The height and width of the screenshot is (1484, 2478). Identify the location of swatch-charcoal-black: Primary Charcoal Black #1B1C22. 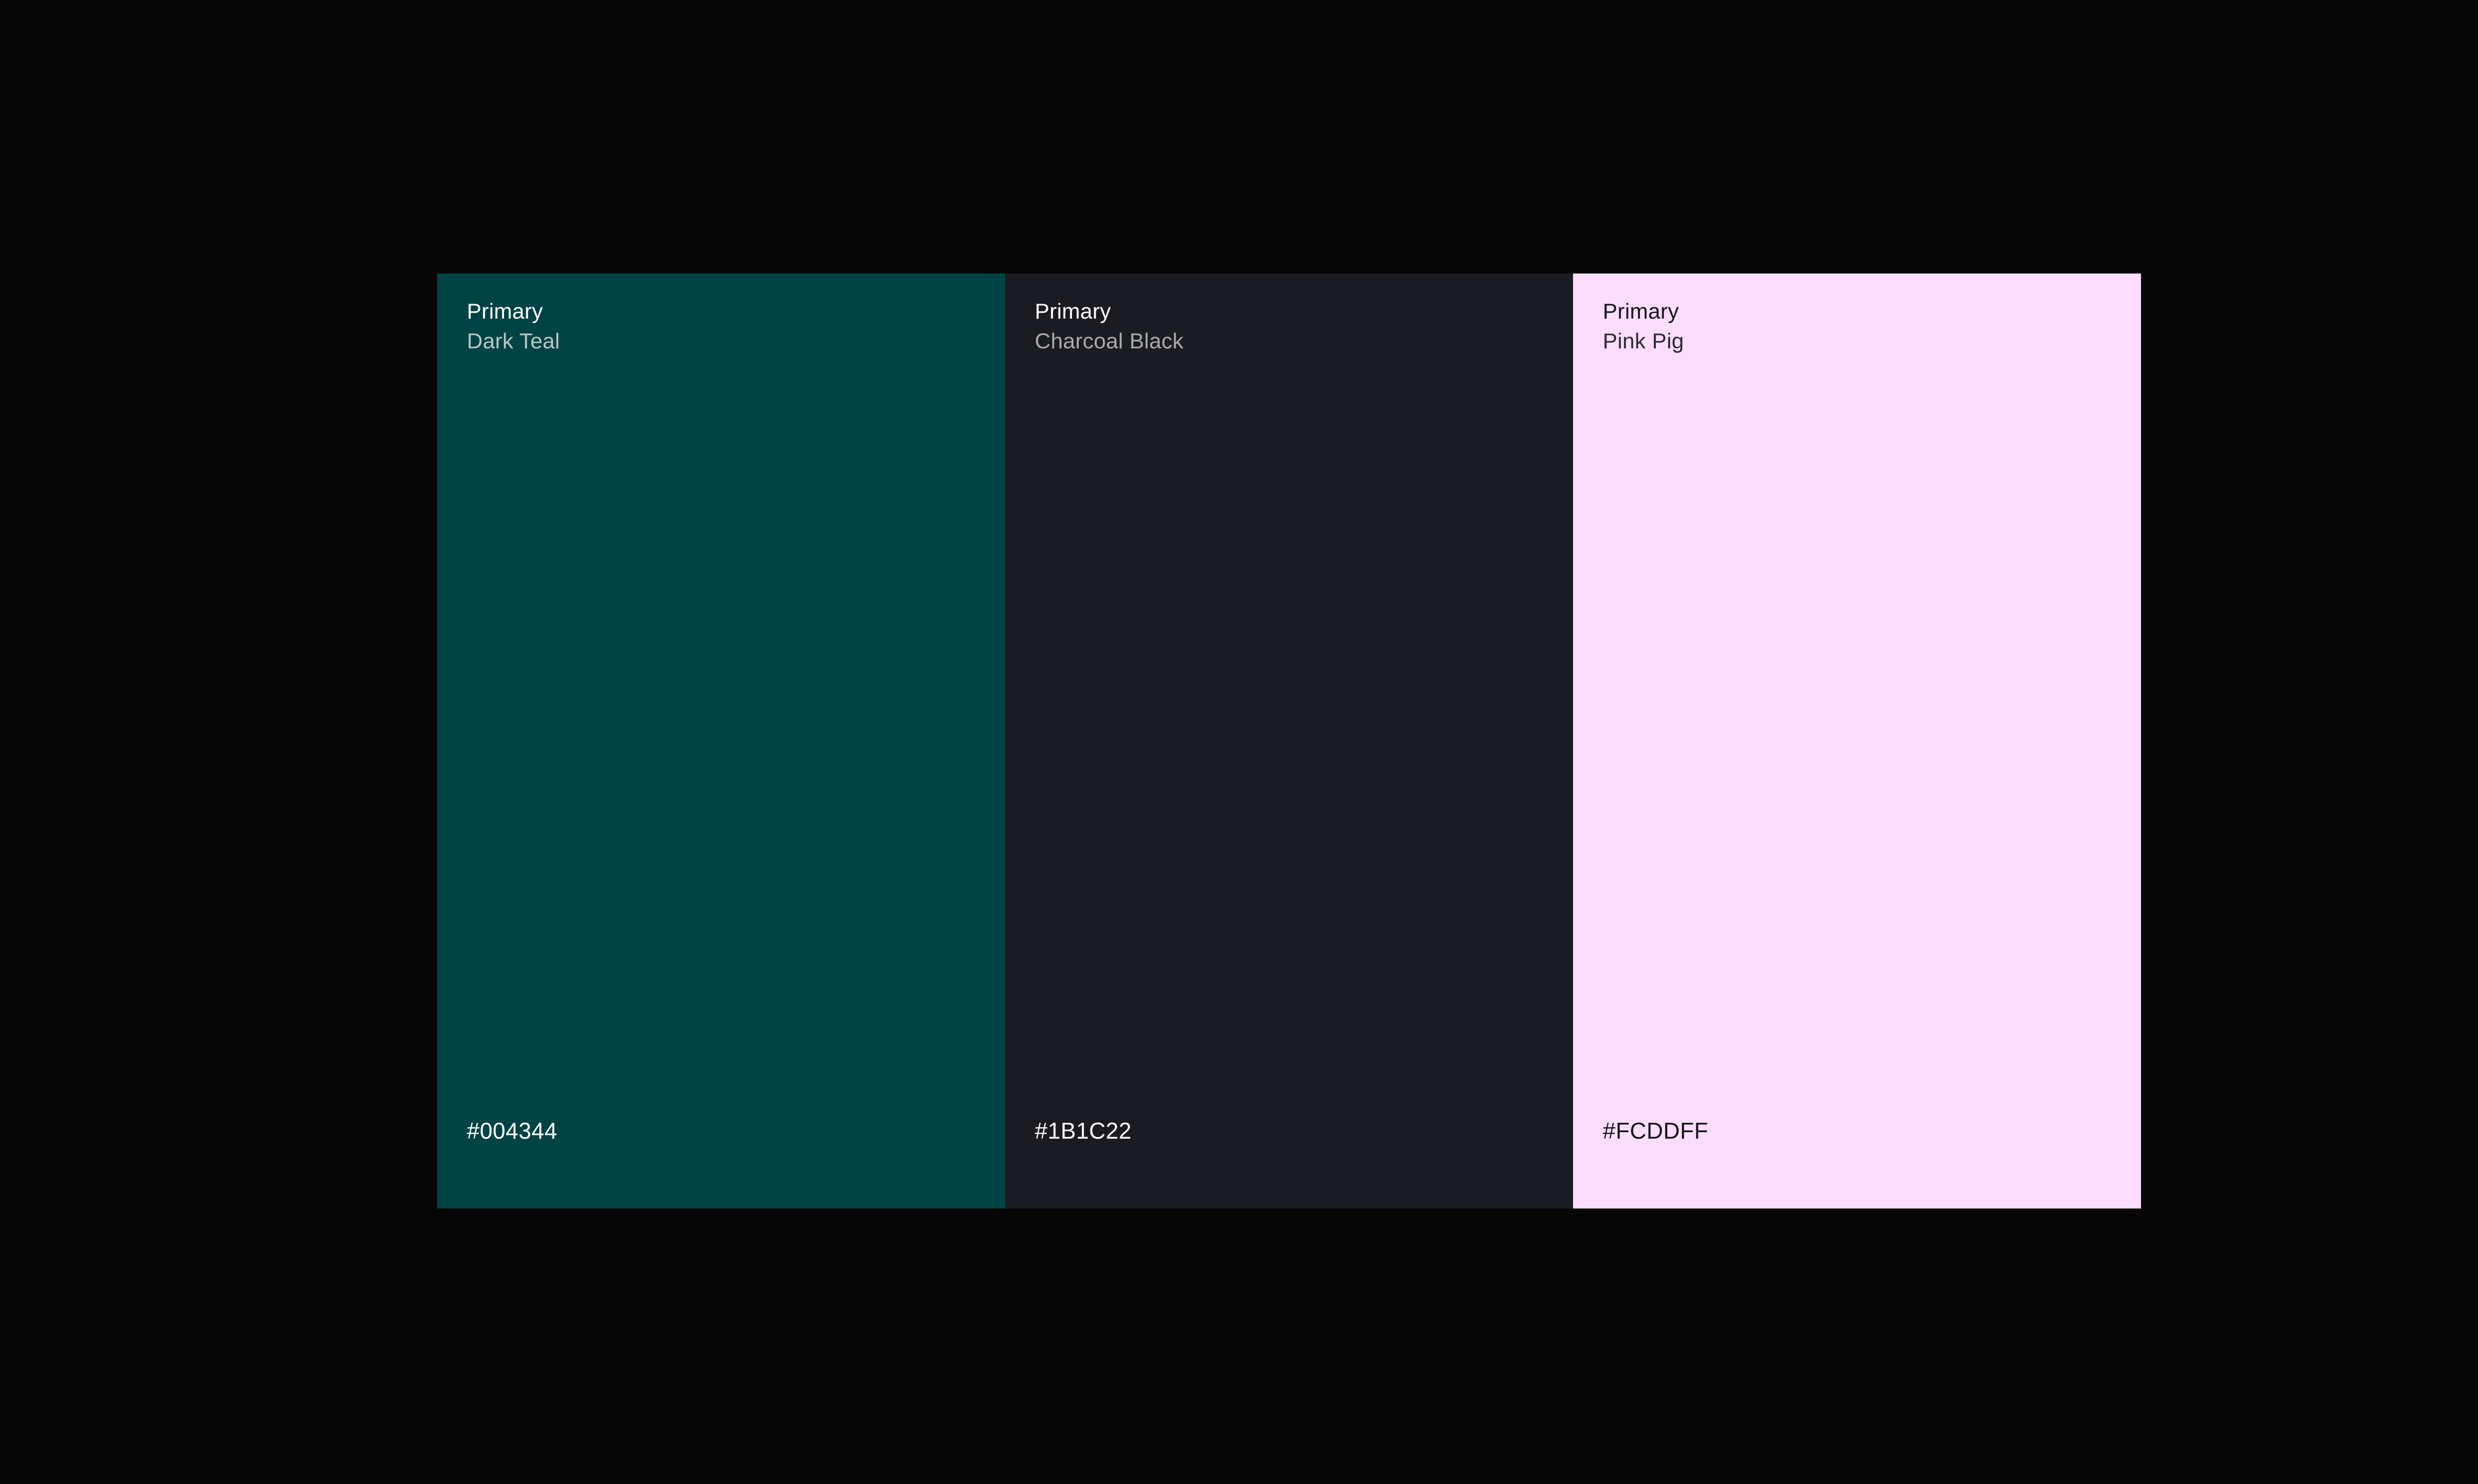
(1289, 742).